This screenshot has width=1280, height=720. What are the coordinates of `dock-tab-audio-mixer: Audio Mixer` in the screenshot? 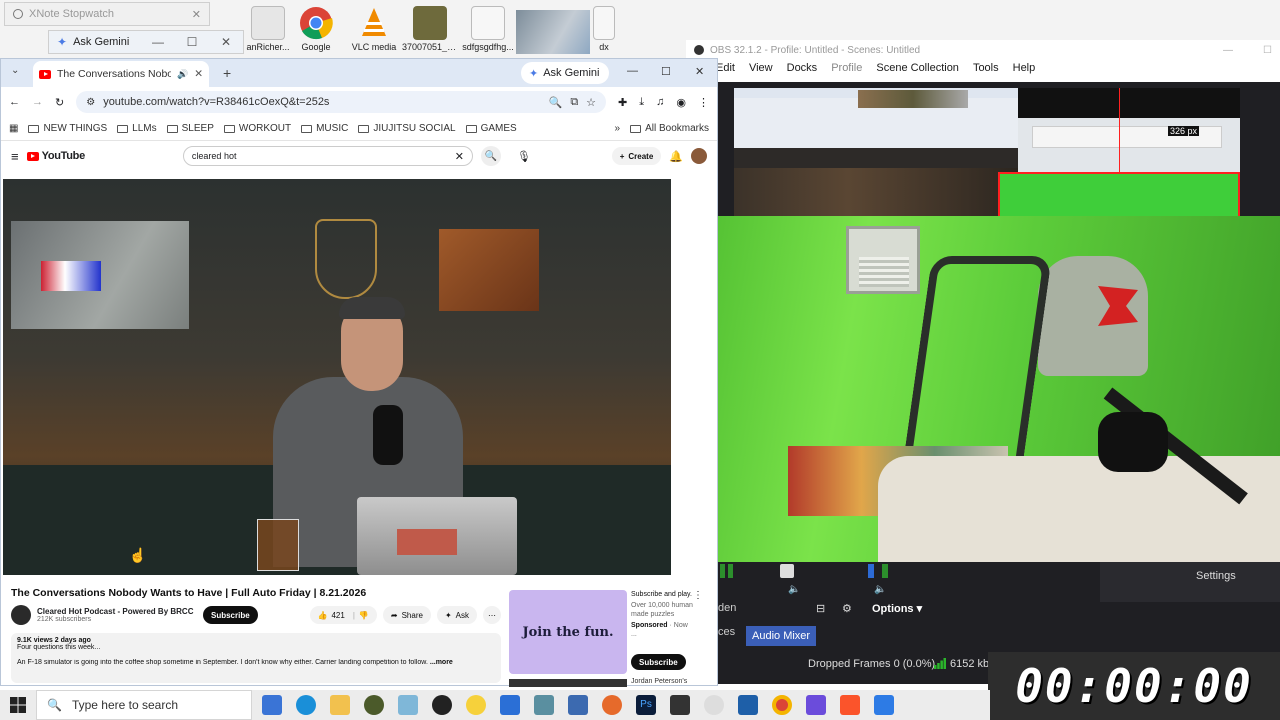 It's located at (781, 636).